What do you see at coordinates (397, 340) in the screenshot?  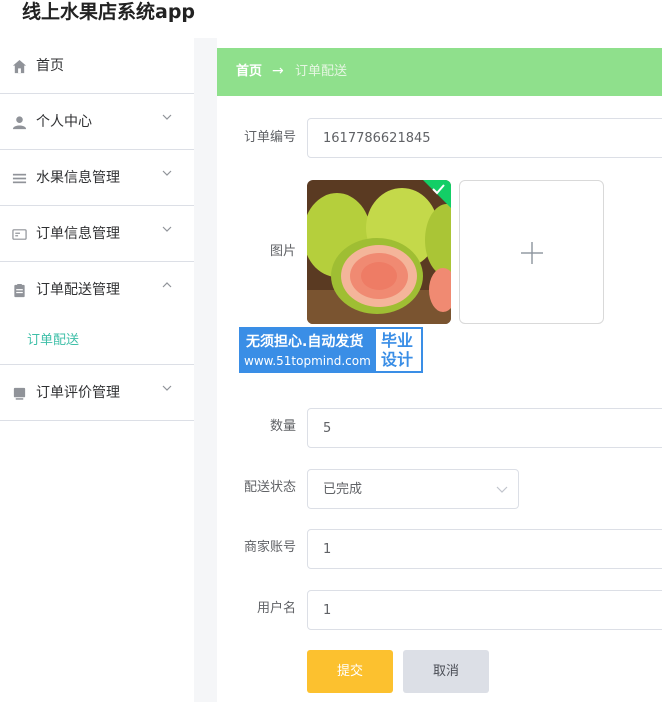 I see `watermark-right-top: 毕业` at bounding box center [397, 340].